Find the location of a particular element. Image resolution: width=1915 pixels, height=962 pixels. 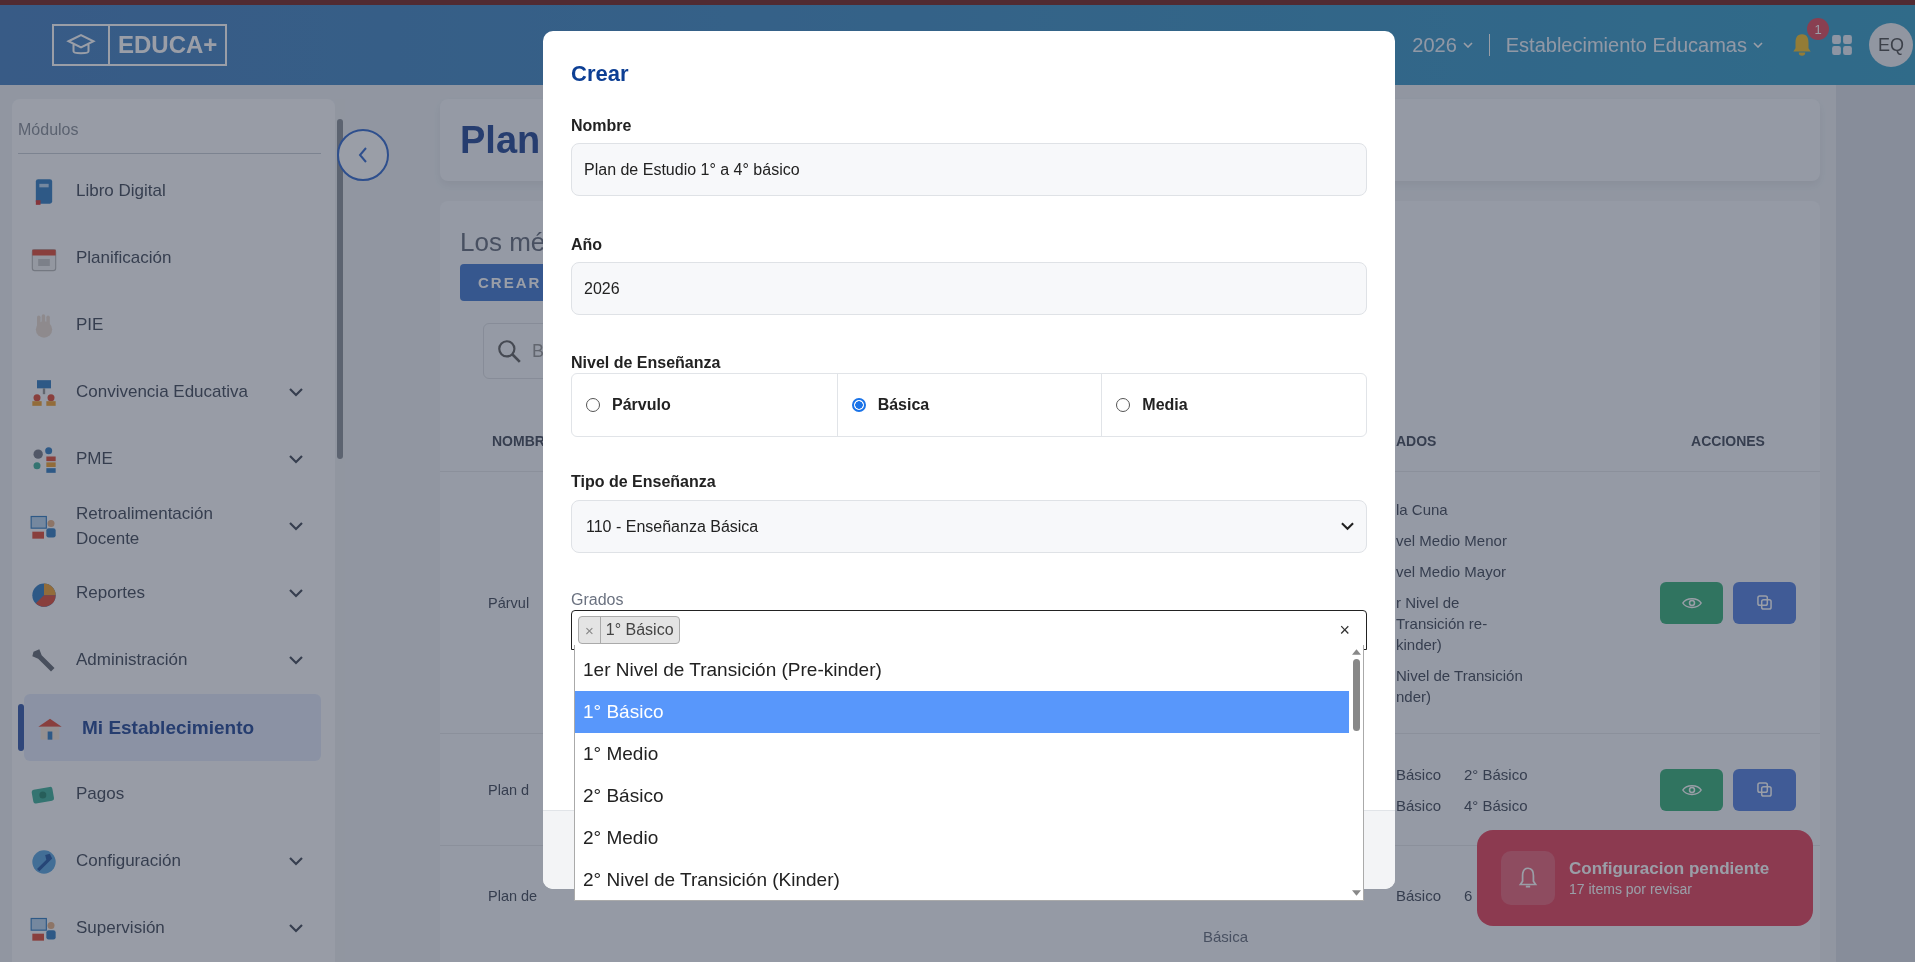

dropdown-option: 2° Básico is located at coordinates (962, 796).